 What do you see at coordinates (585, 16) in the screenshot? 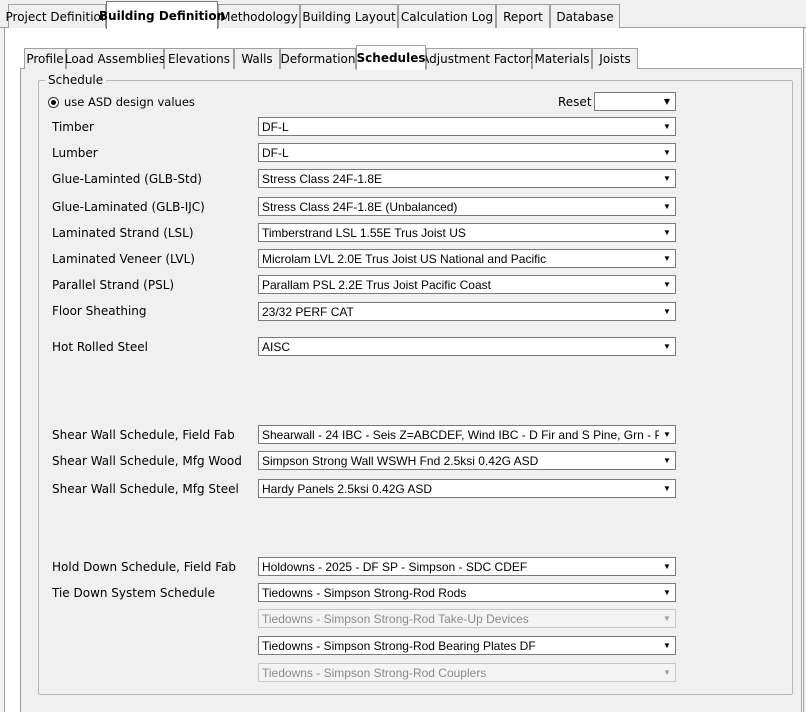
I see `tab-database: Database` at bounding box center [585, 16].